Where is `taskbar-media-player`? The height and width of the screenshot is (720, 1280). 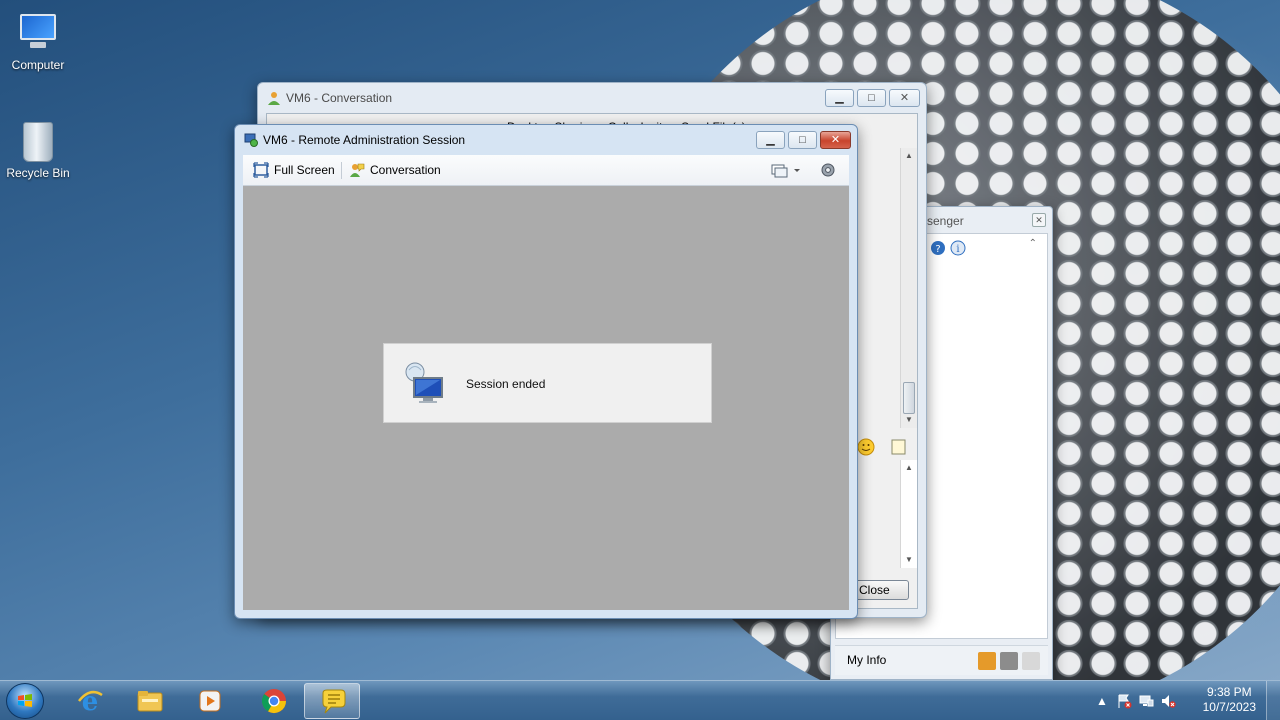 taskbar-media-player is located at coordinates (210, 701).